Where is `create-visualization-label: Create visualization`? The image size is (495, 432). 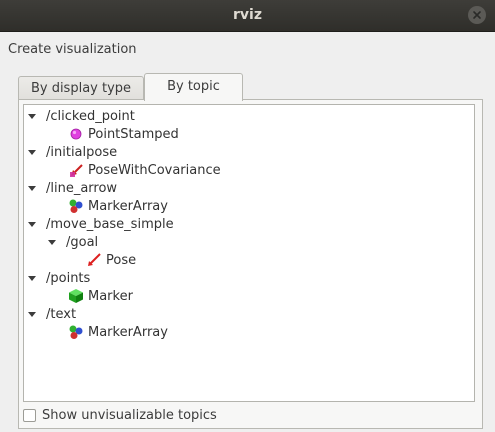 create-visualization-label: Create visualization is located at coordinates (72, 49).